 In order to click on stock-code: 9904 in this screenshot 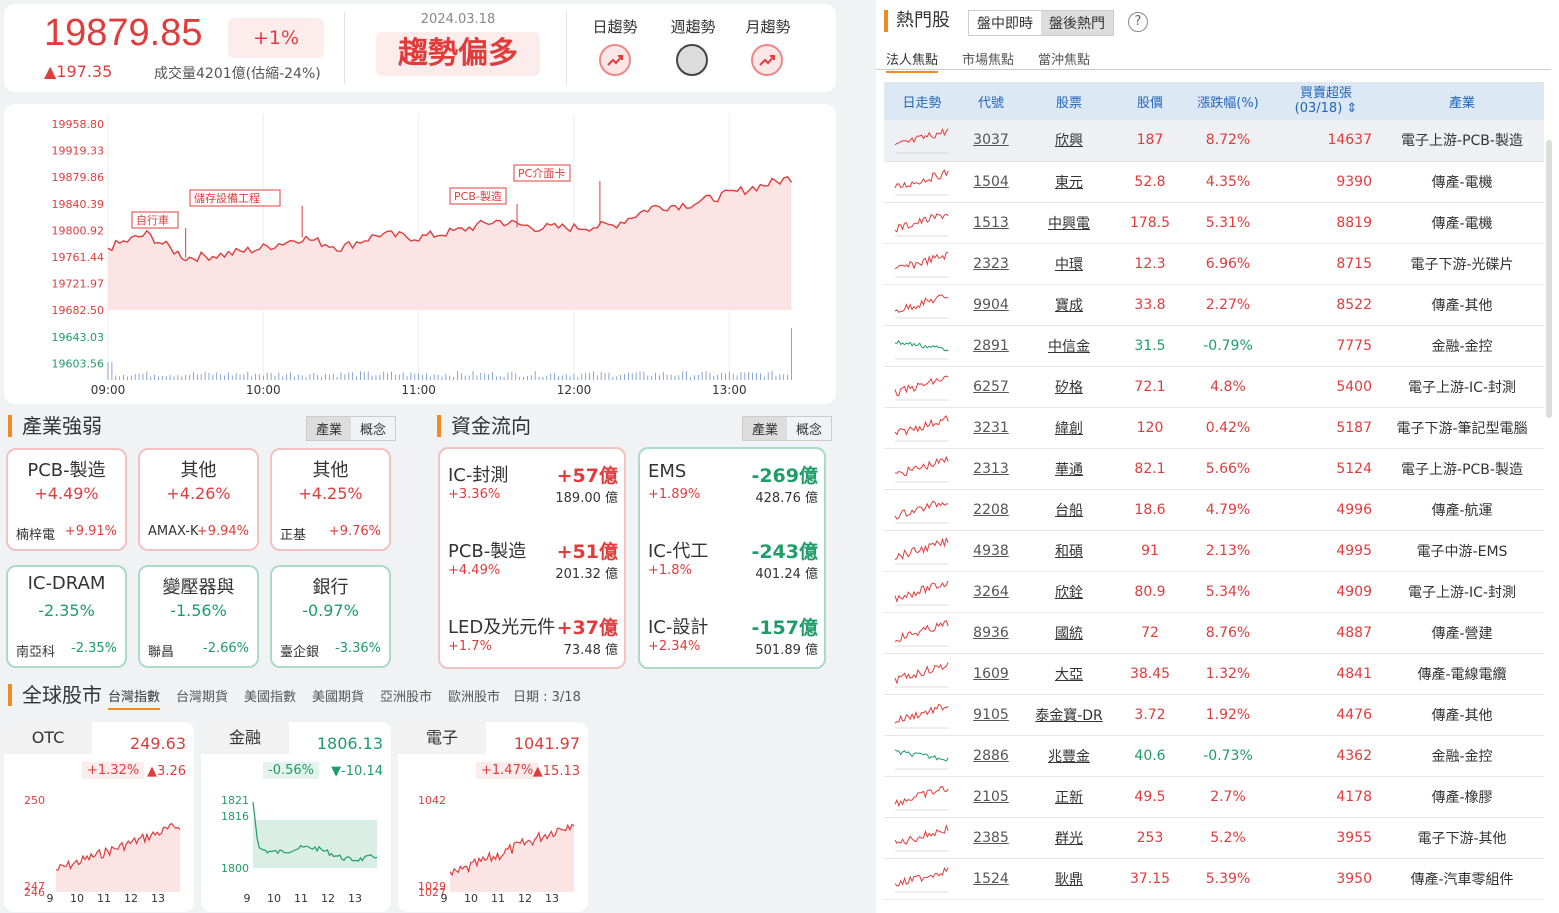, I will do `click(991, 305)`.